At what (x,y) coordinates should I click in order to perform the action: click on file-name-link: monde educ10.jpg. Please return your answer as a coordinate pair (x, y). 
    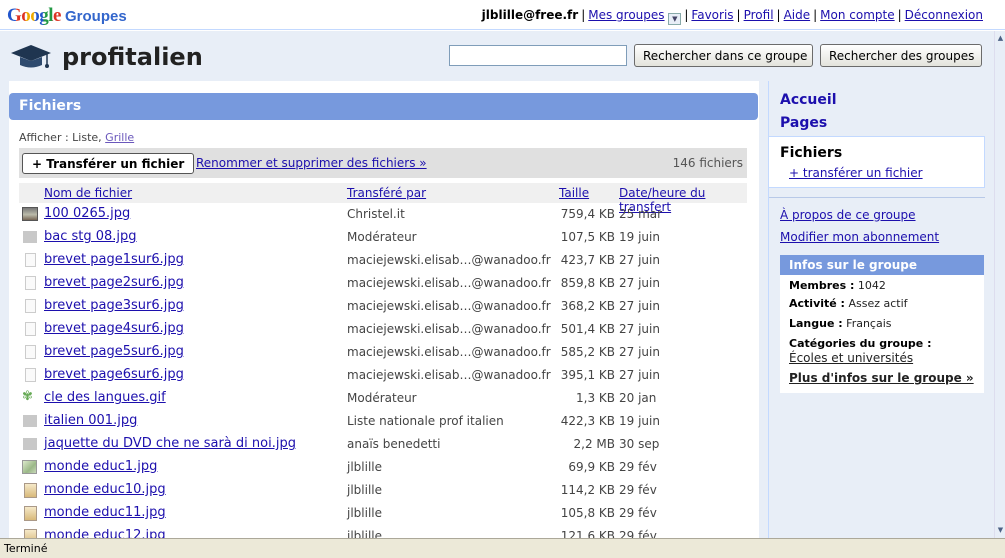
    Looking at the image, I should click on (105, 489).